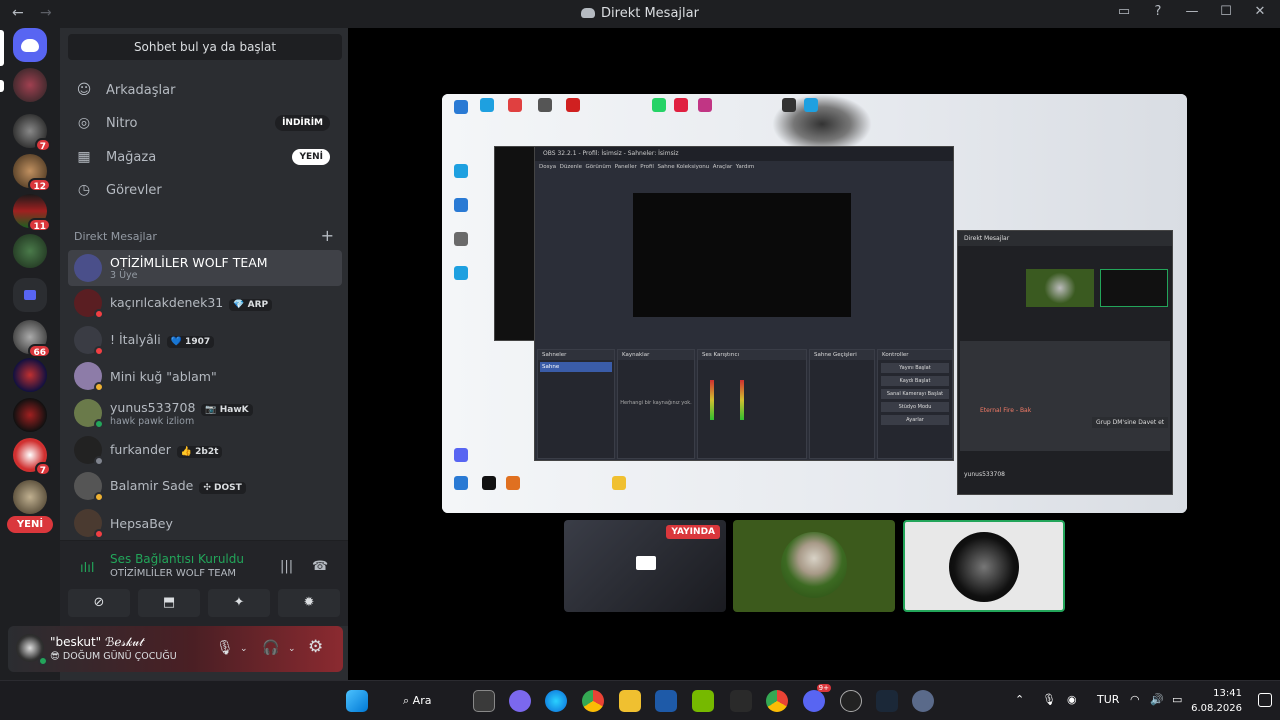  I want to click on inbox-icon: ▭, so click(1124, 11).